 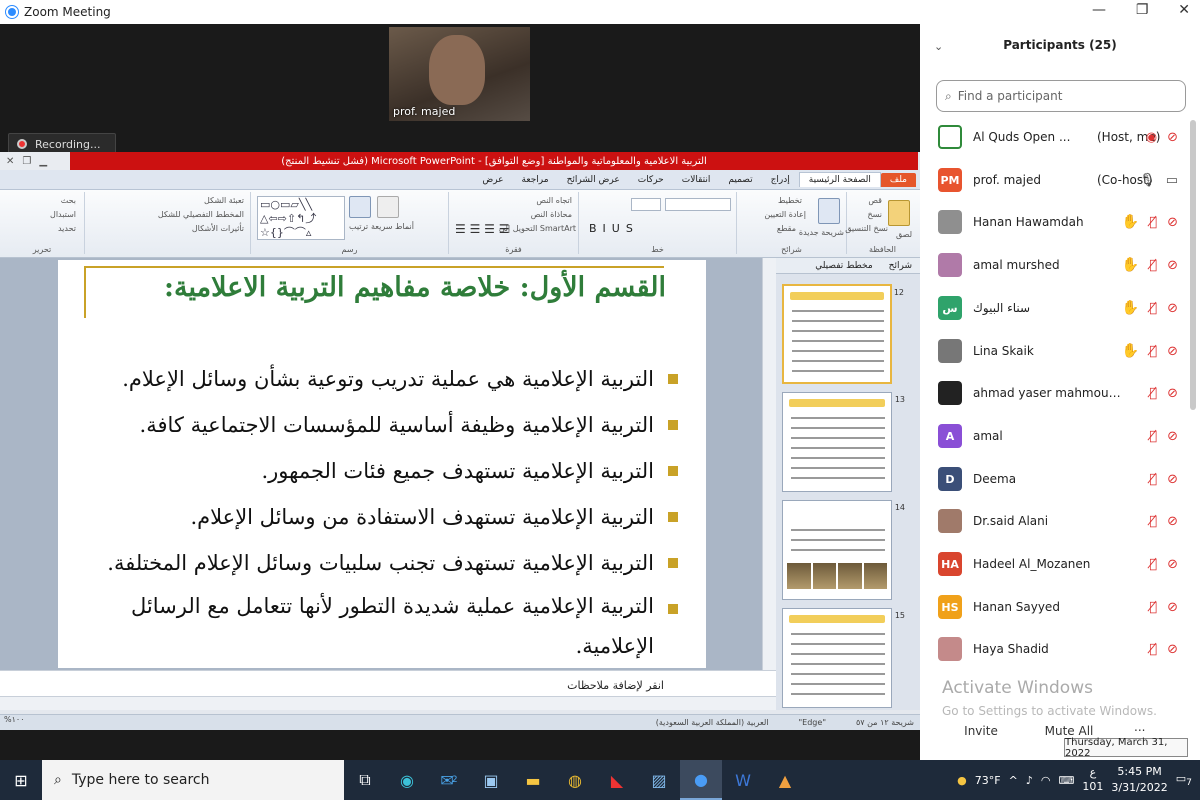 What do you see at coordinates (1055, 607) in the screenshot?
I see `participant-row: HS Hanan Sayyed 🎙̸ ⊘` at bounding box center [1055, 607].